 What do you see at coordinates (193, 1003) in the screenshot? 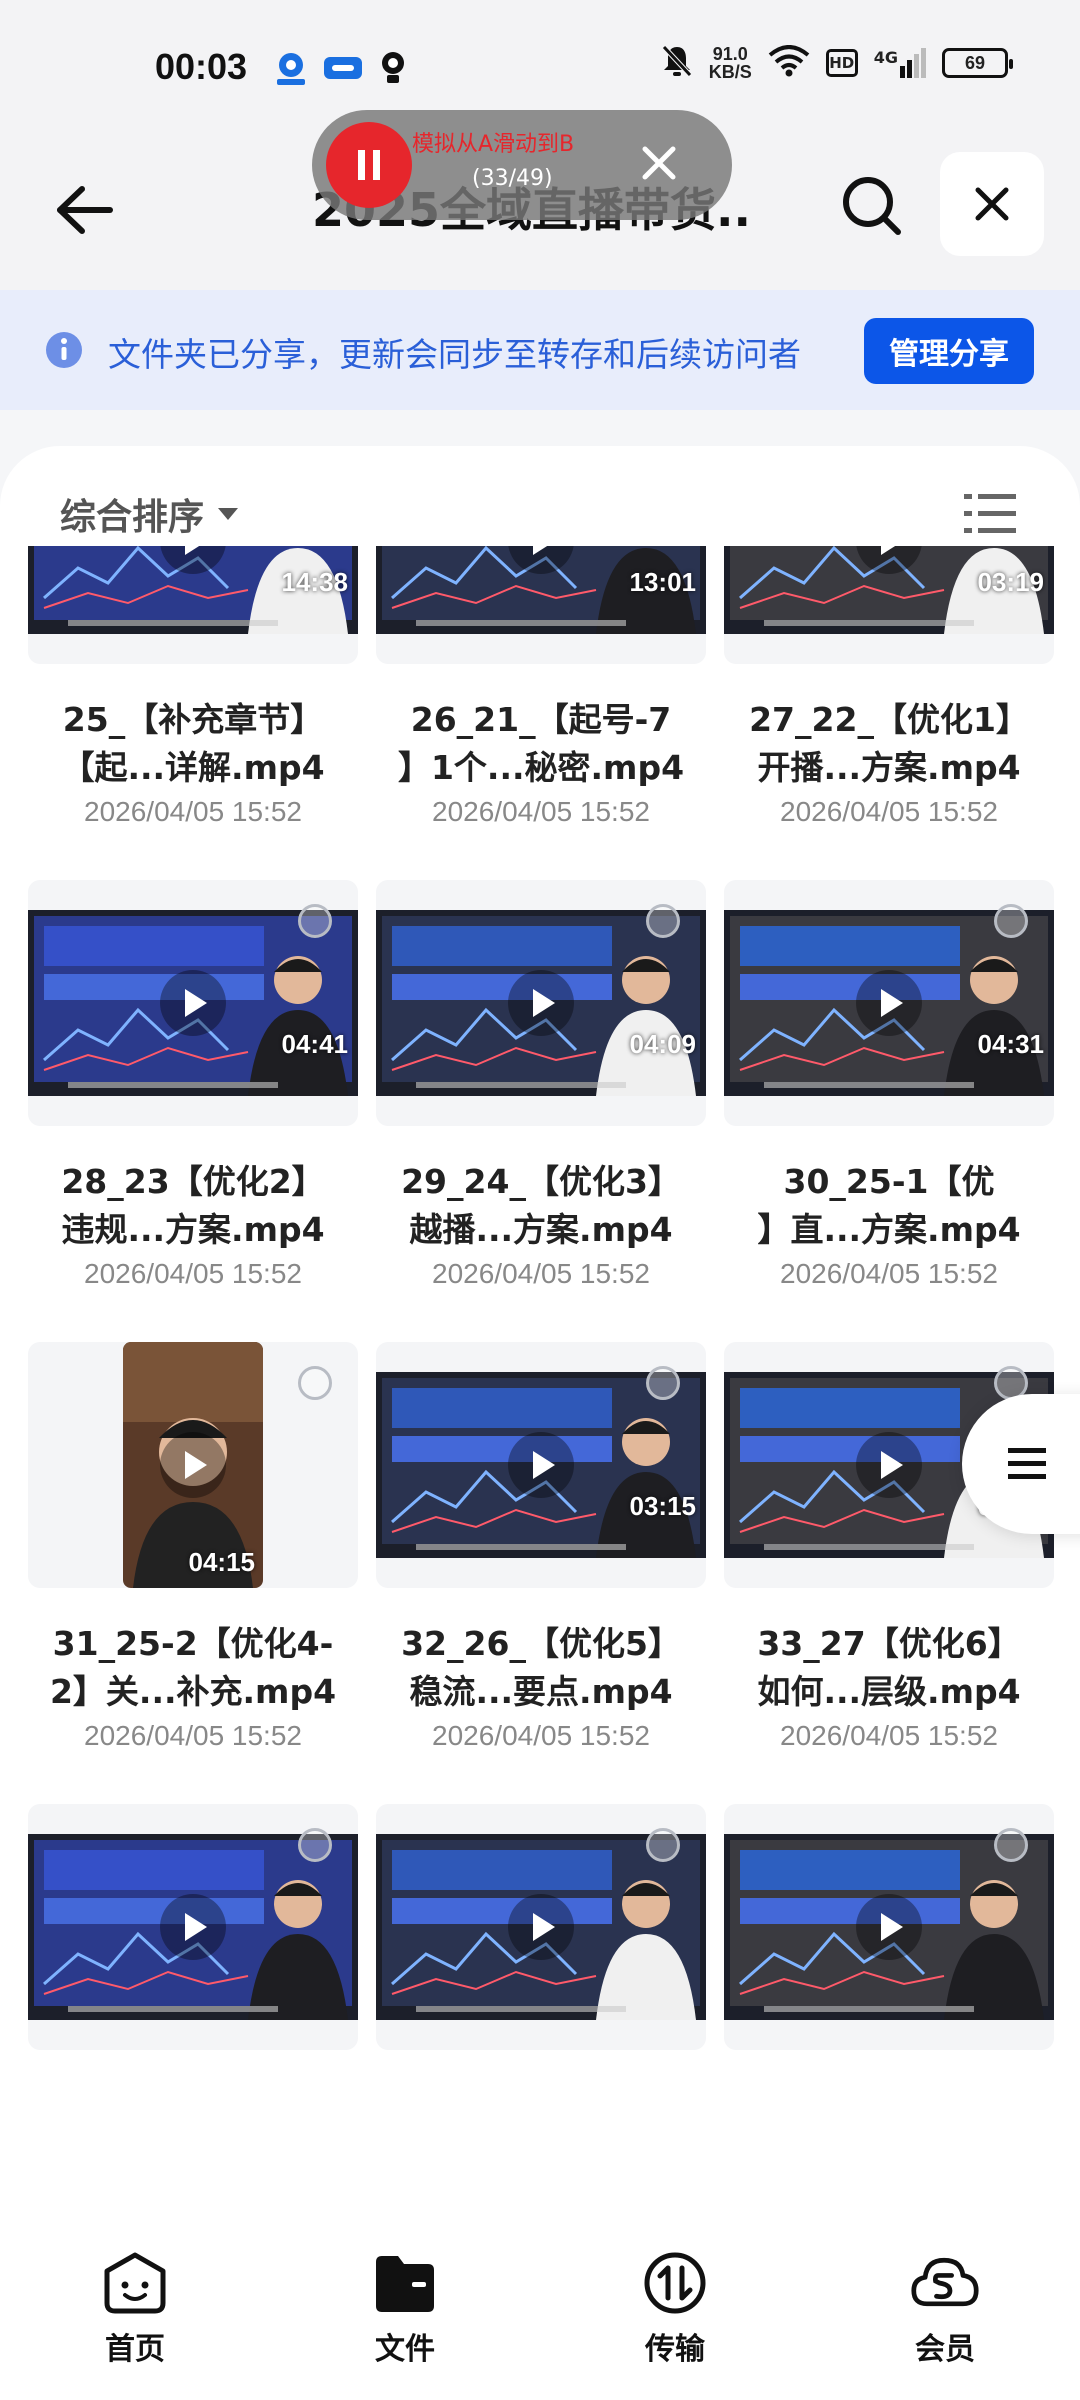
I see `video-thumbnail-area: 04:41` at bounding box center [193, 1003].